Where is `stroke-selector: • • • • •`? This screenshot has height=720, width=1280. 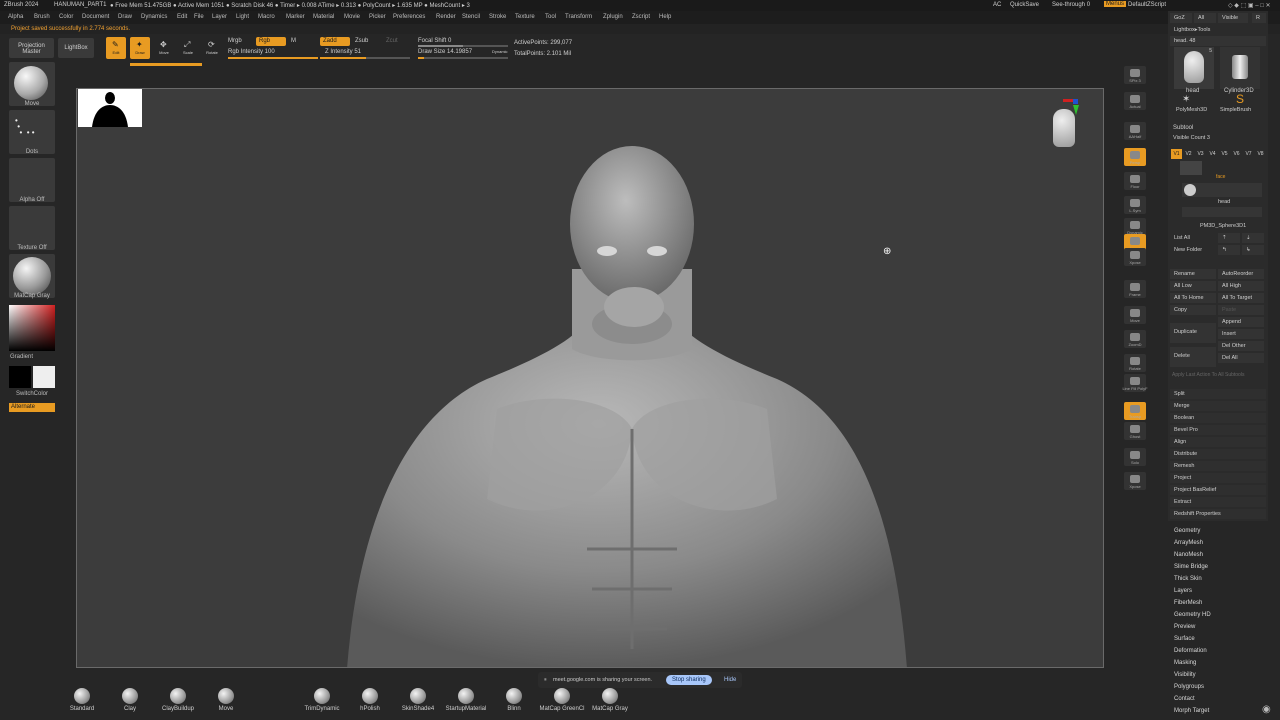 stroke-selector: • • • • • is located at coordinates (32, 132).